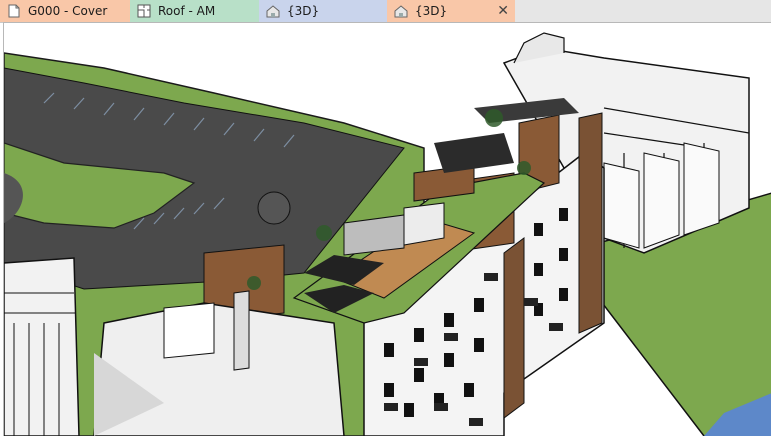 The width and height of the screenshot is (771, 436). I want to click on floor-plan-icon, so click(144, 11).